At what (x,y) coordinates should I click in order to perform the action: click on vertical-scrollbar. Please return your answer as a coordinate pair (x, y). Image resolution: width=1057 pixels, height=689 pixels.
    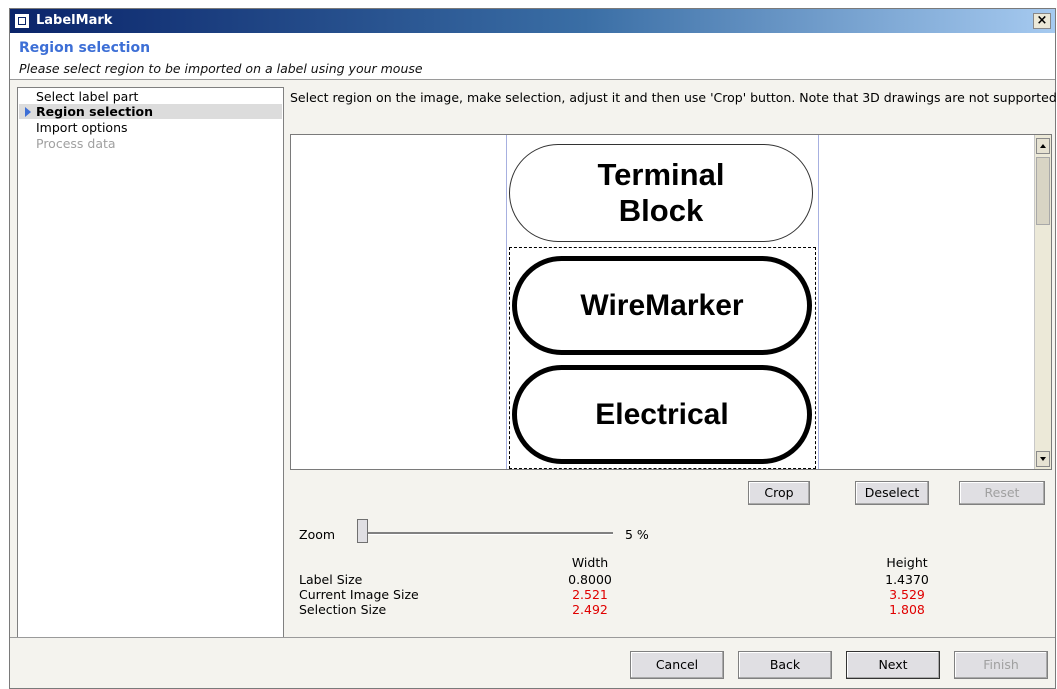
    Looking at the image, I should click on (1042, 302).